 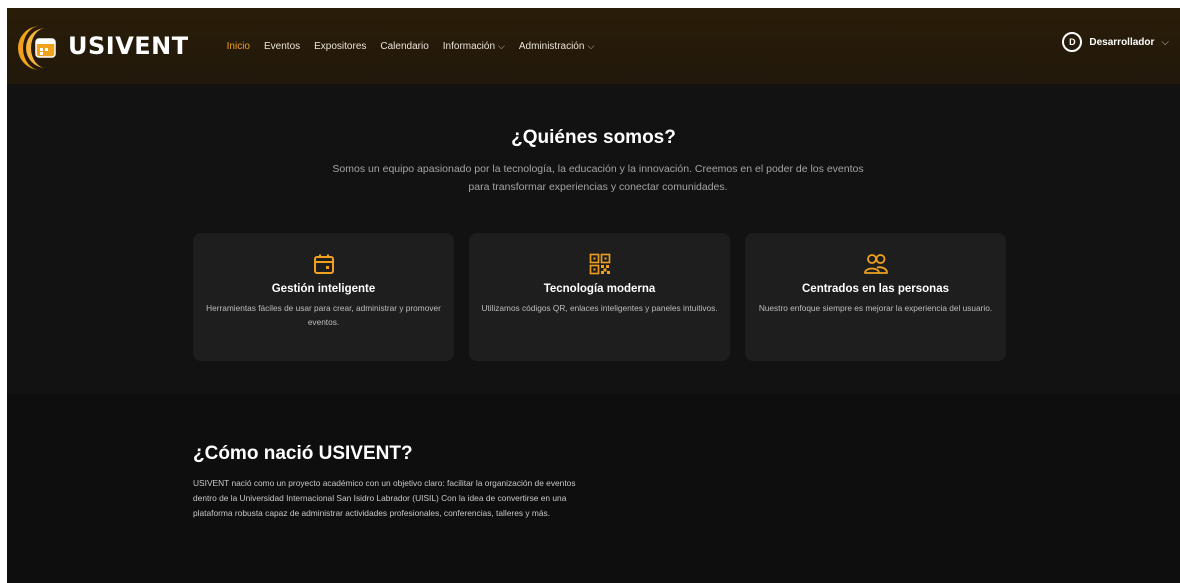 I want to click on nav-item-label: Información, so click(x=469, y=46).